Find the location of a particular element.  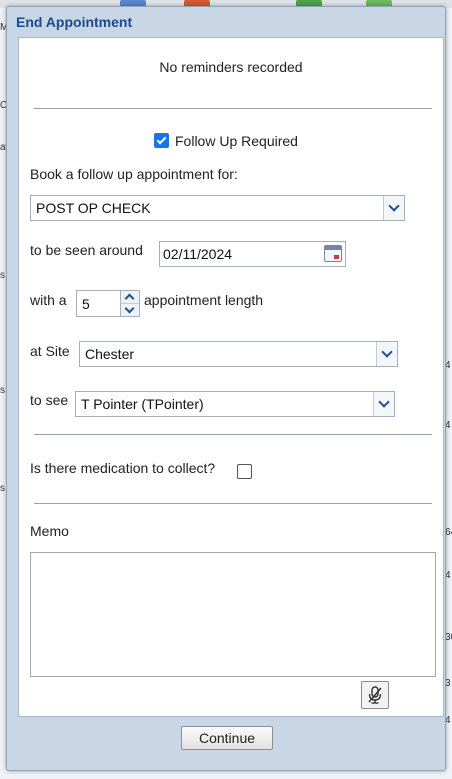

site-value: Chester is located at coordinates (110, 354).